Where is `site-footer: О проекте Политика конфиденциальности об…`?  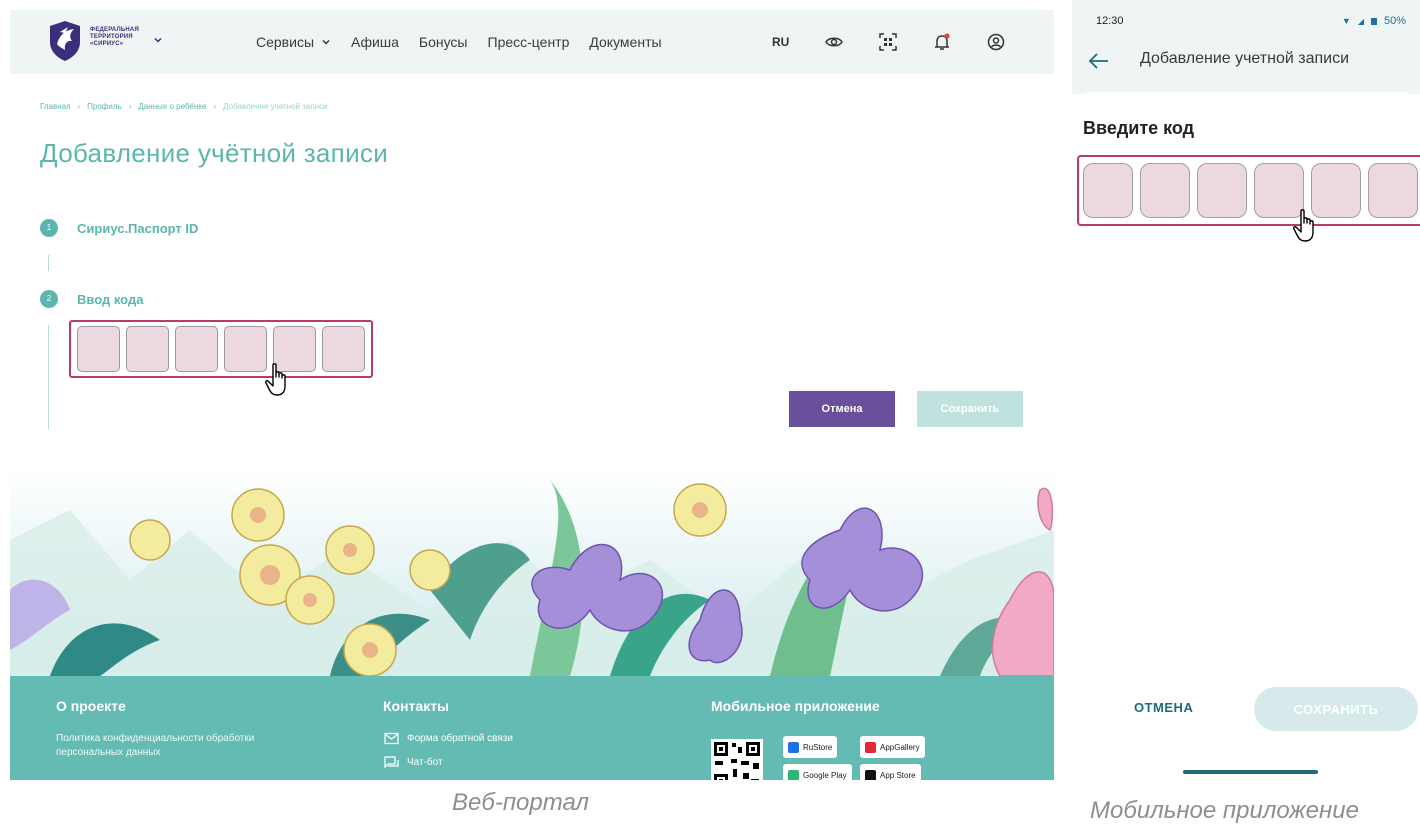 site-footer: О проекте Политика конфиденциальности об… is located at coordinates (532, 728).